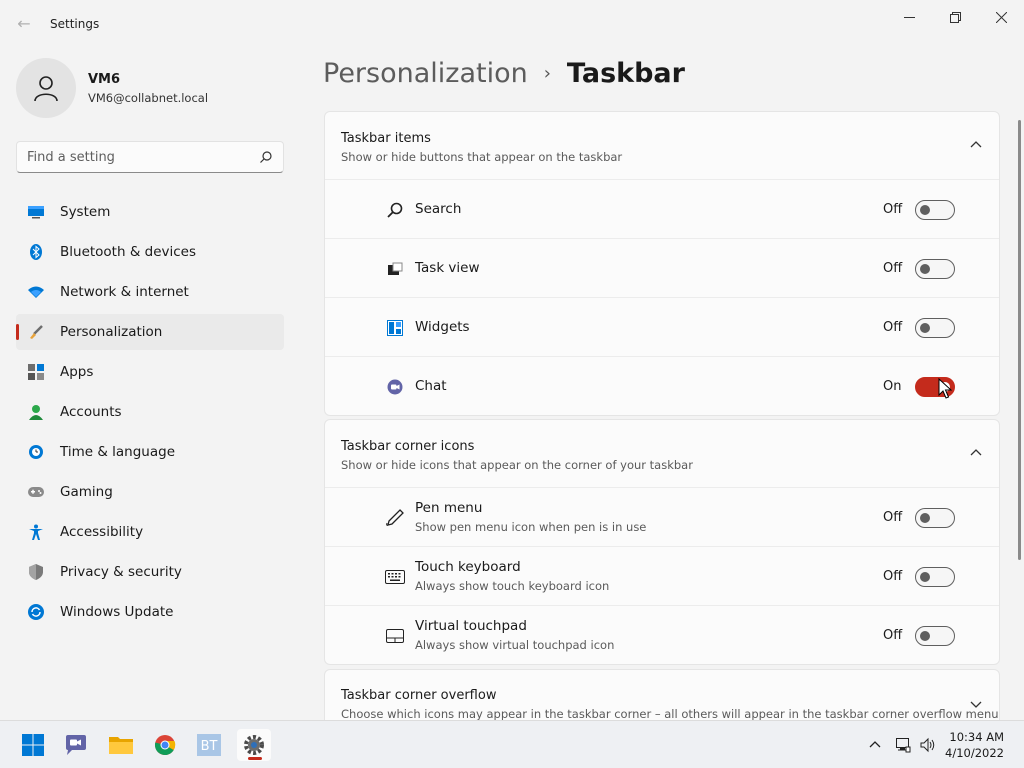 Image resolution: width=1024 pixels, height=768 pixels. What do you see at coordinates (117, 612) in the screenshot?
I see `sidebar-item-label: Windows Update` at bounding box center [117, 612].